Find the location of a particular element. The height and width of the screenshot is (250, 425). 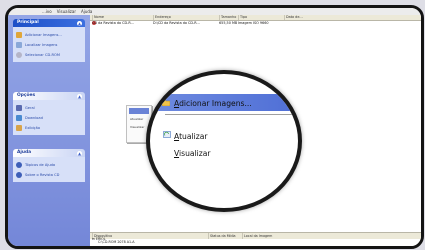

sidebar-item-selecionar-cdrom: Selecionar CD-ROM is located at coordinates (49, 55).